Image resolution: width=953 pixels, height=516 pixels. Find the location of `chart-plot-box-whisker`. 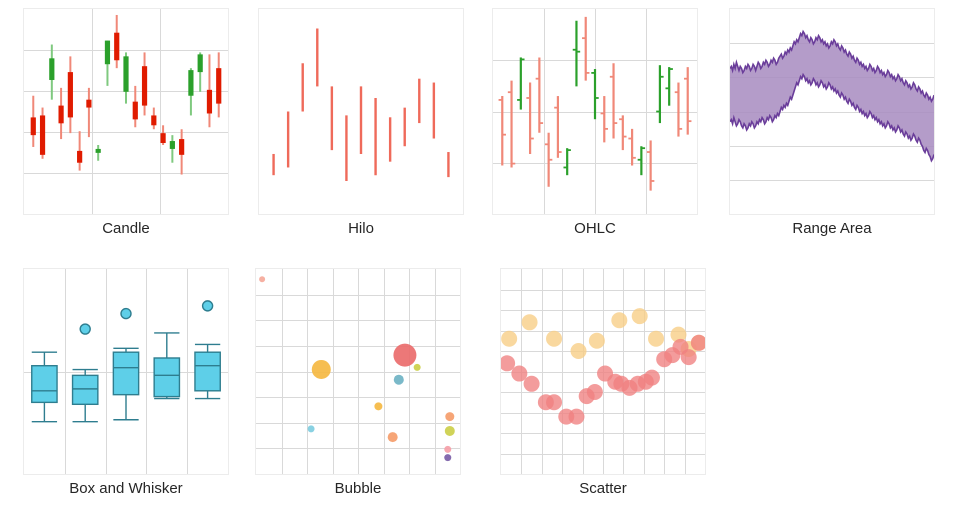

chart-plot-box-whisker is located at coordinates (126, 371).